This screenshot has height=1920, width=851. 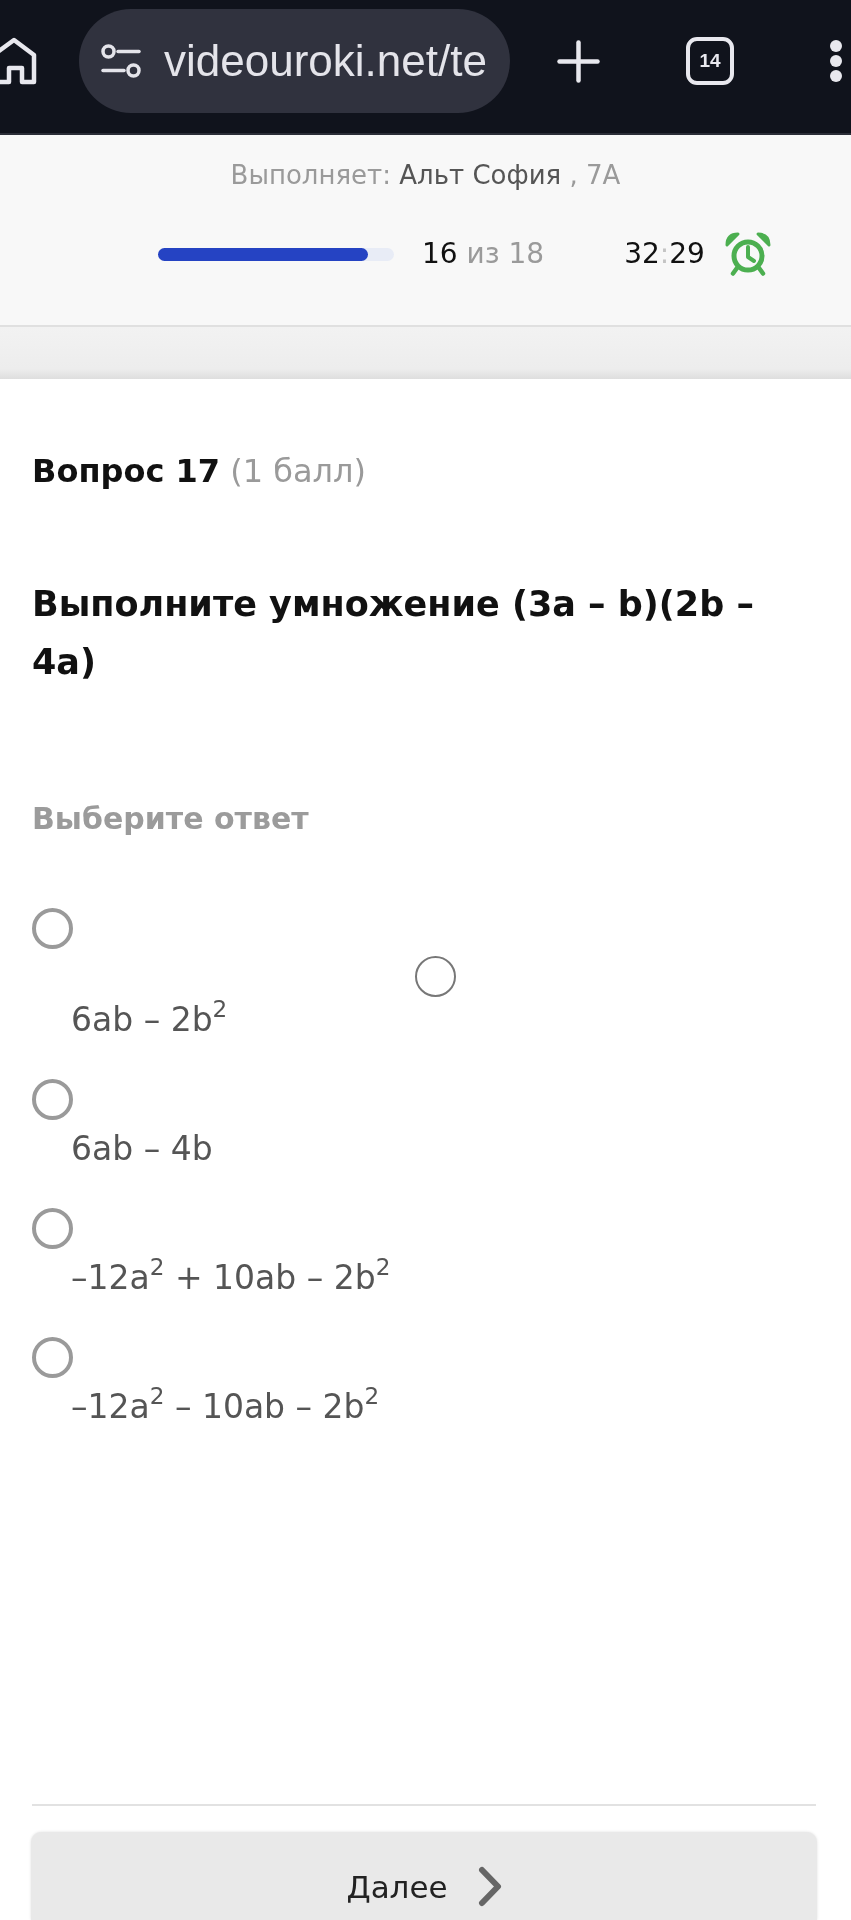 What do you see at coordinates (710, 61) in the screenshot?
I see `tab-switcher-button: 14` at bounding box center [710, 61].